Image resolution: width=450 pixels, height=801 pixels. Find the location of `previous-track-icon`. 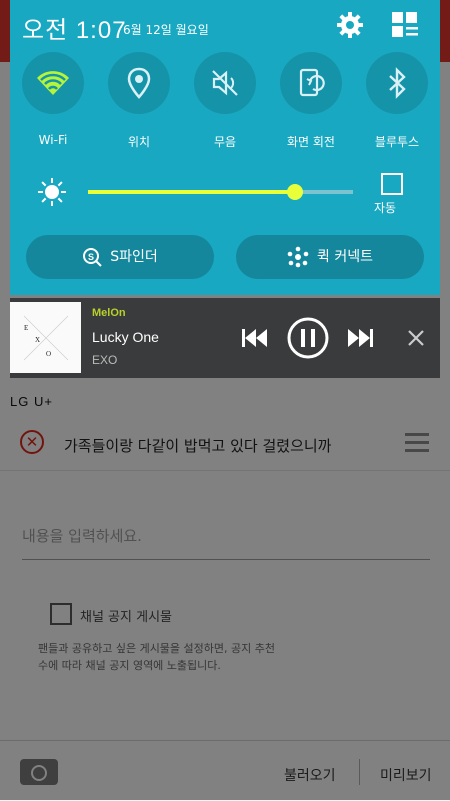

previous-track-icon is located at coordinates (255, 338).